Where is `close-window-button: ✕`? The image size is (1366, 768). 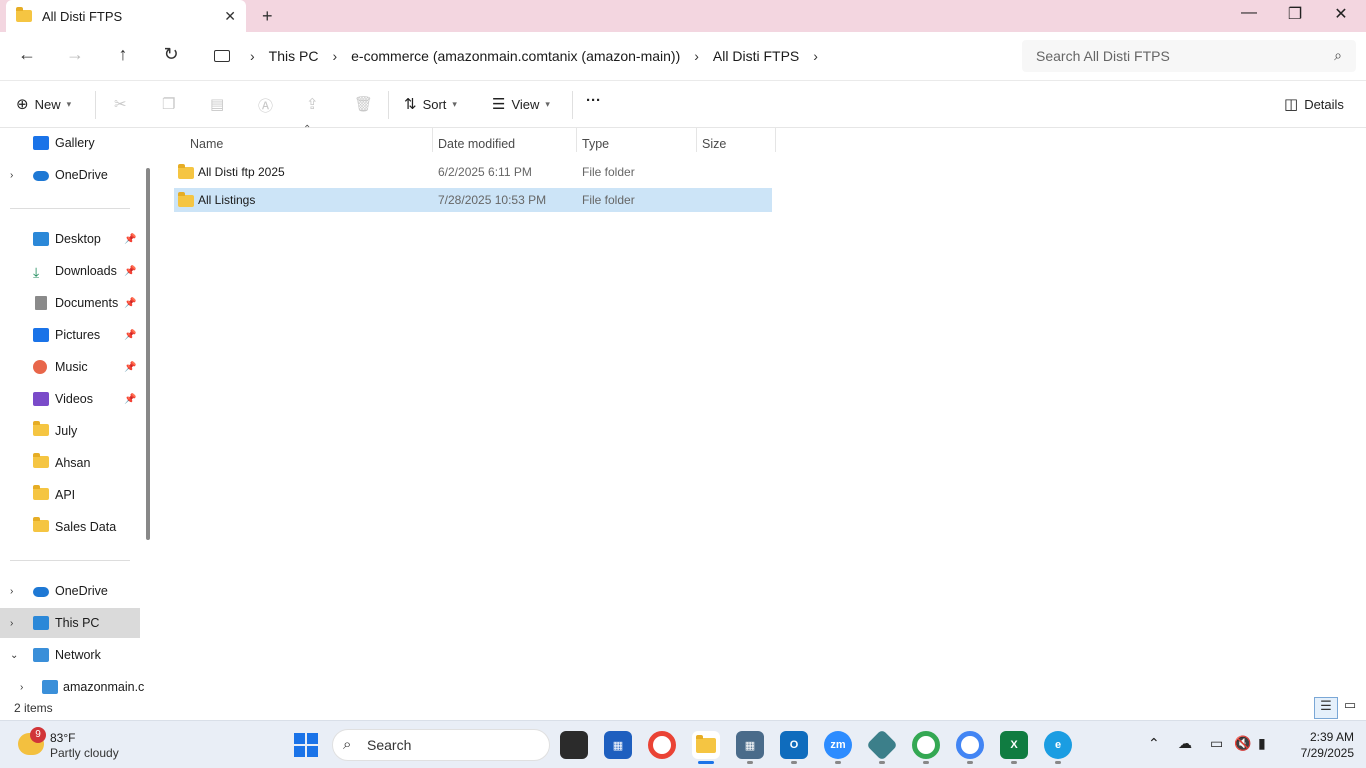 close-window-button: ✕ is located at coordinates (1341, 14).